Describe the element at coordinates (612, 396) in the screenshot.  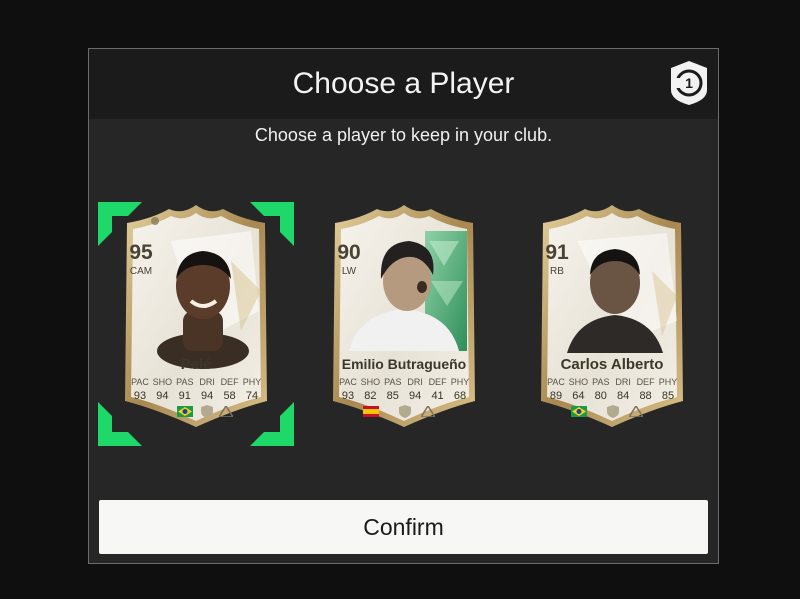
I see `stat-values: 89 64 80 84 88 85` at that location.